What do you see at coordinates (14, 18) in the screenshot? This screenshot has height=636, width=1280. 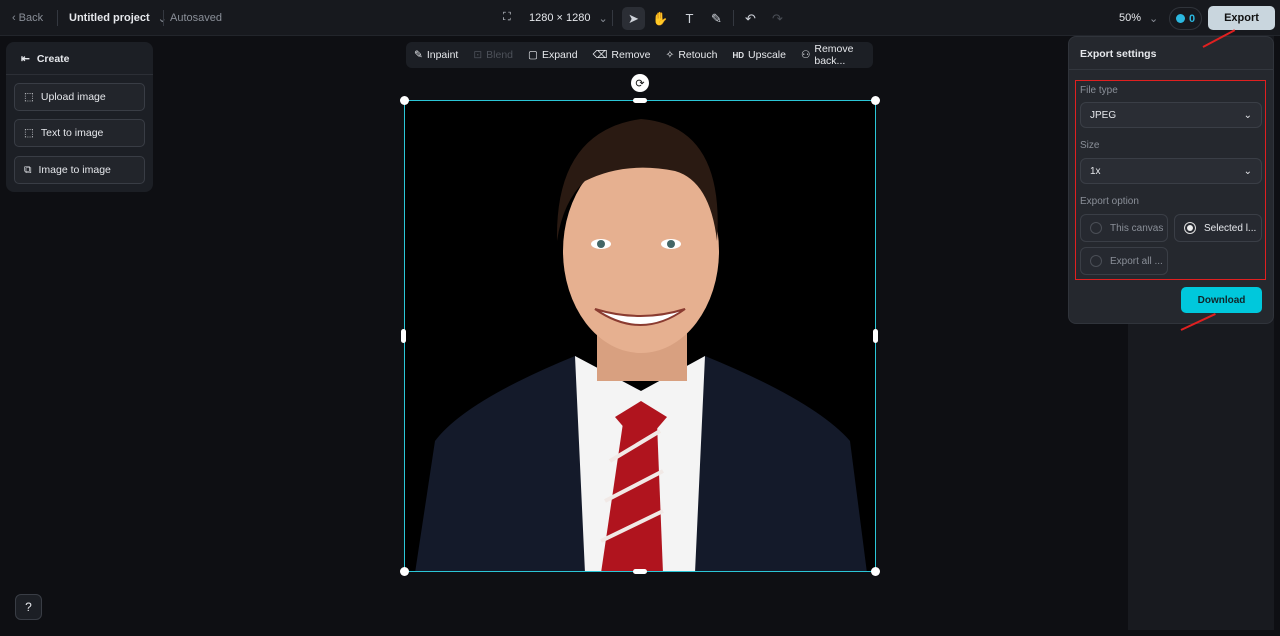 I see `chevron-left-icon: ‹` at bounding box center [14, 18].